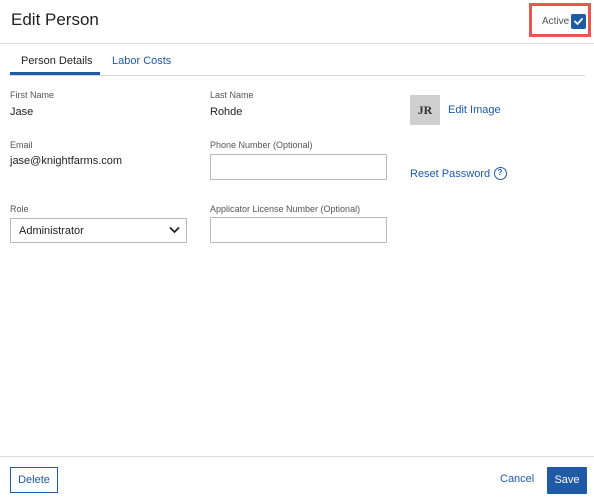 This screenshot has width=594, height=501. What do you see at coordinates (22, 112) in the screenshot?
I see `first-name-value: Jase` at bounding box center [22, 112].